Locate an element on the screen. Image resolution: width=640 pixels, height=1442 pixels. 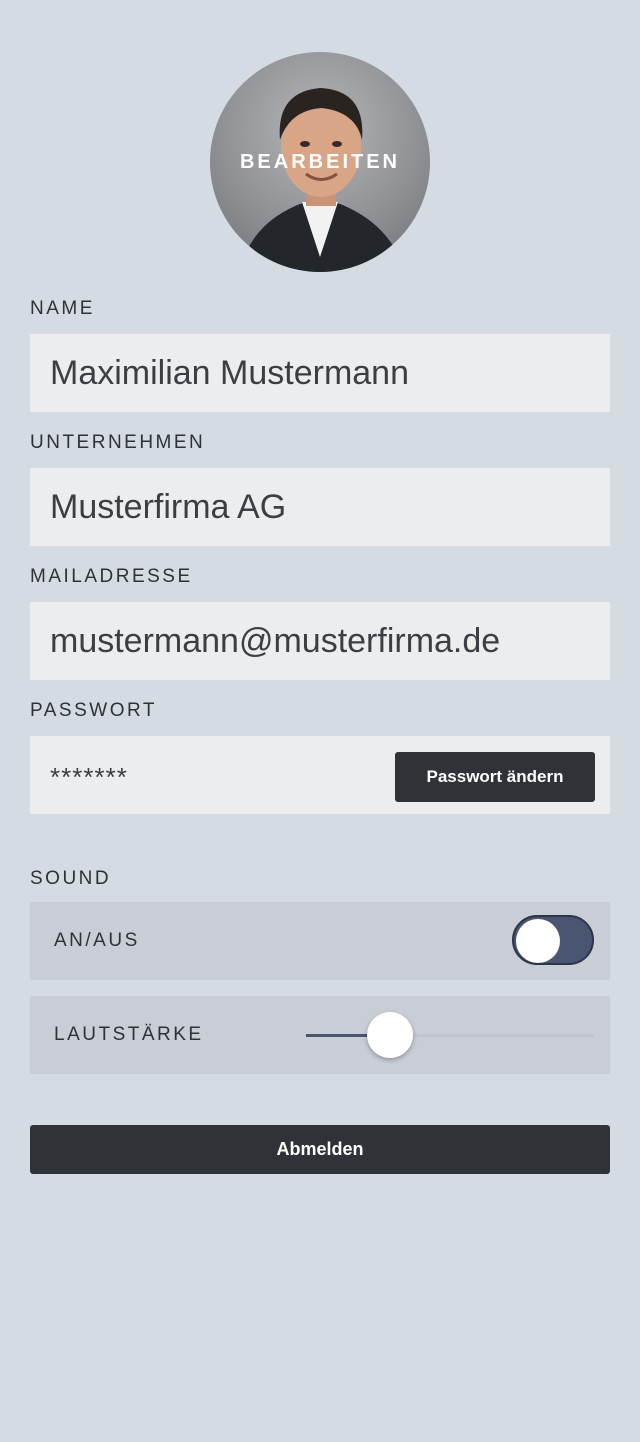
volume-slider-thumb is located at coordinates (390, 1035).